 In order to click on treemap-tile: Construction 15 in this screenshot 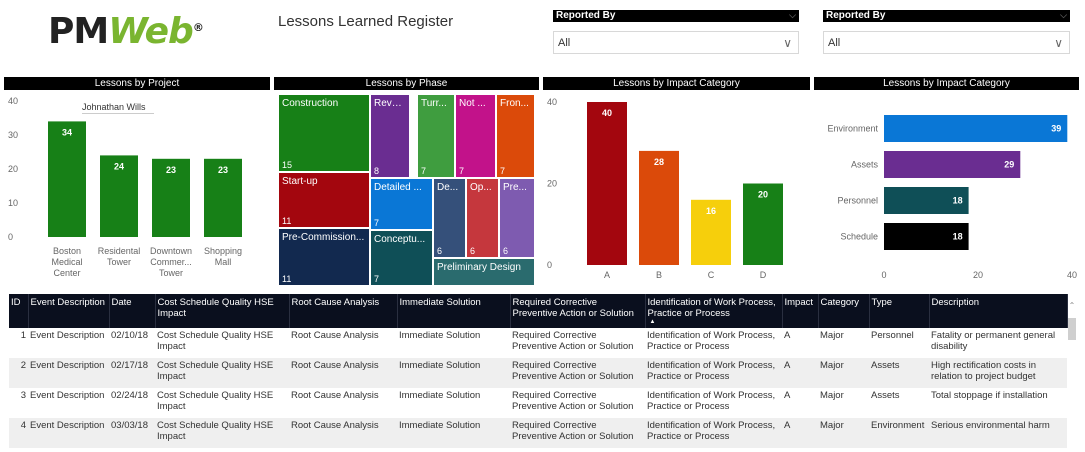, I will do `click(324, 133)`.